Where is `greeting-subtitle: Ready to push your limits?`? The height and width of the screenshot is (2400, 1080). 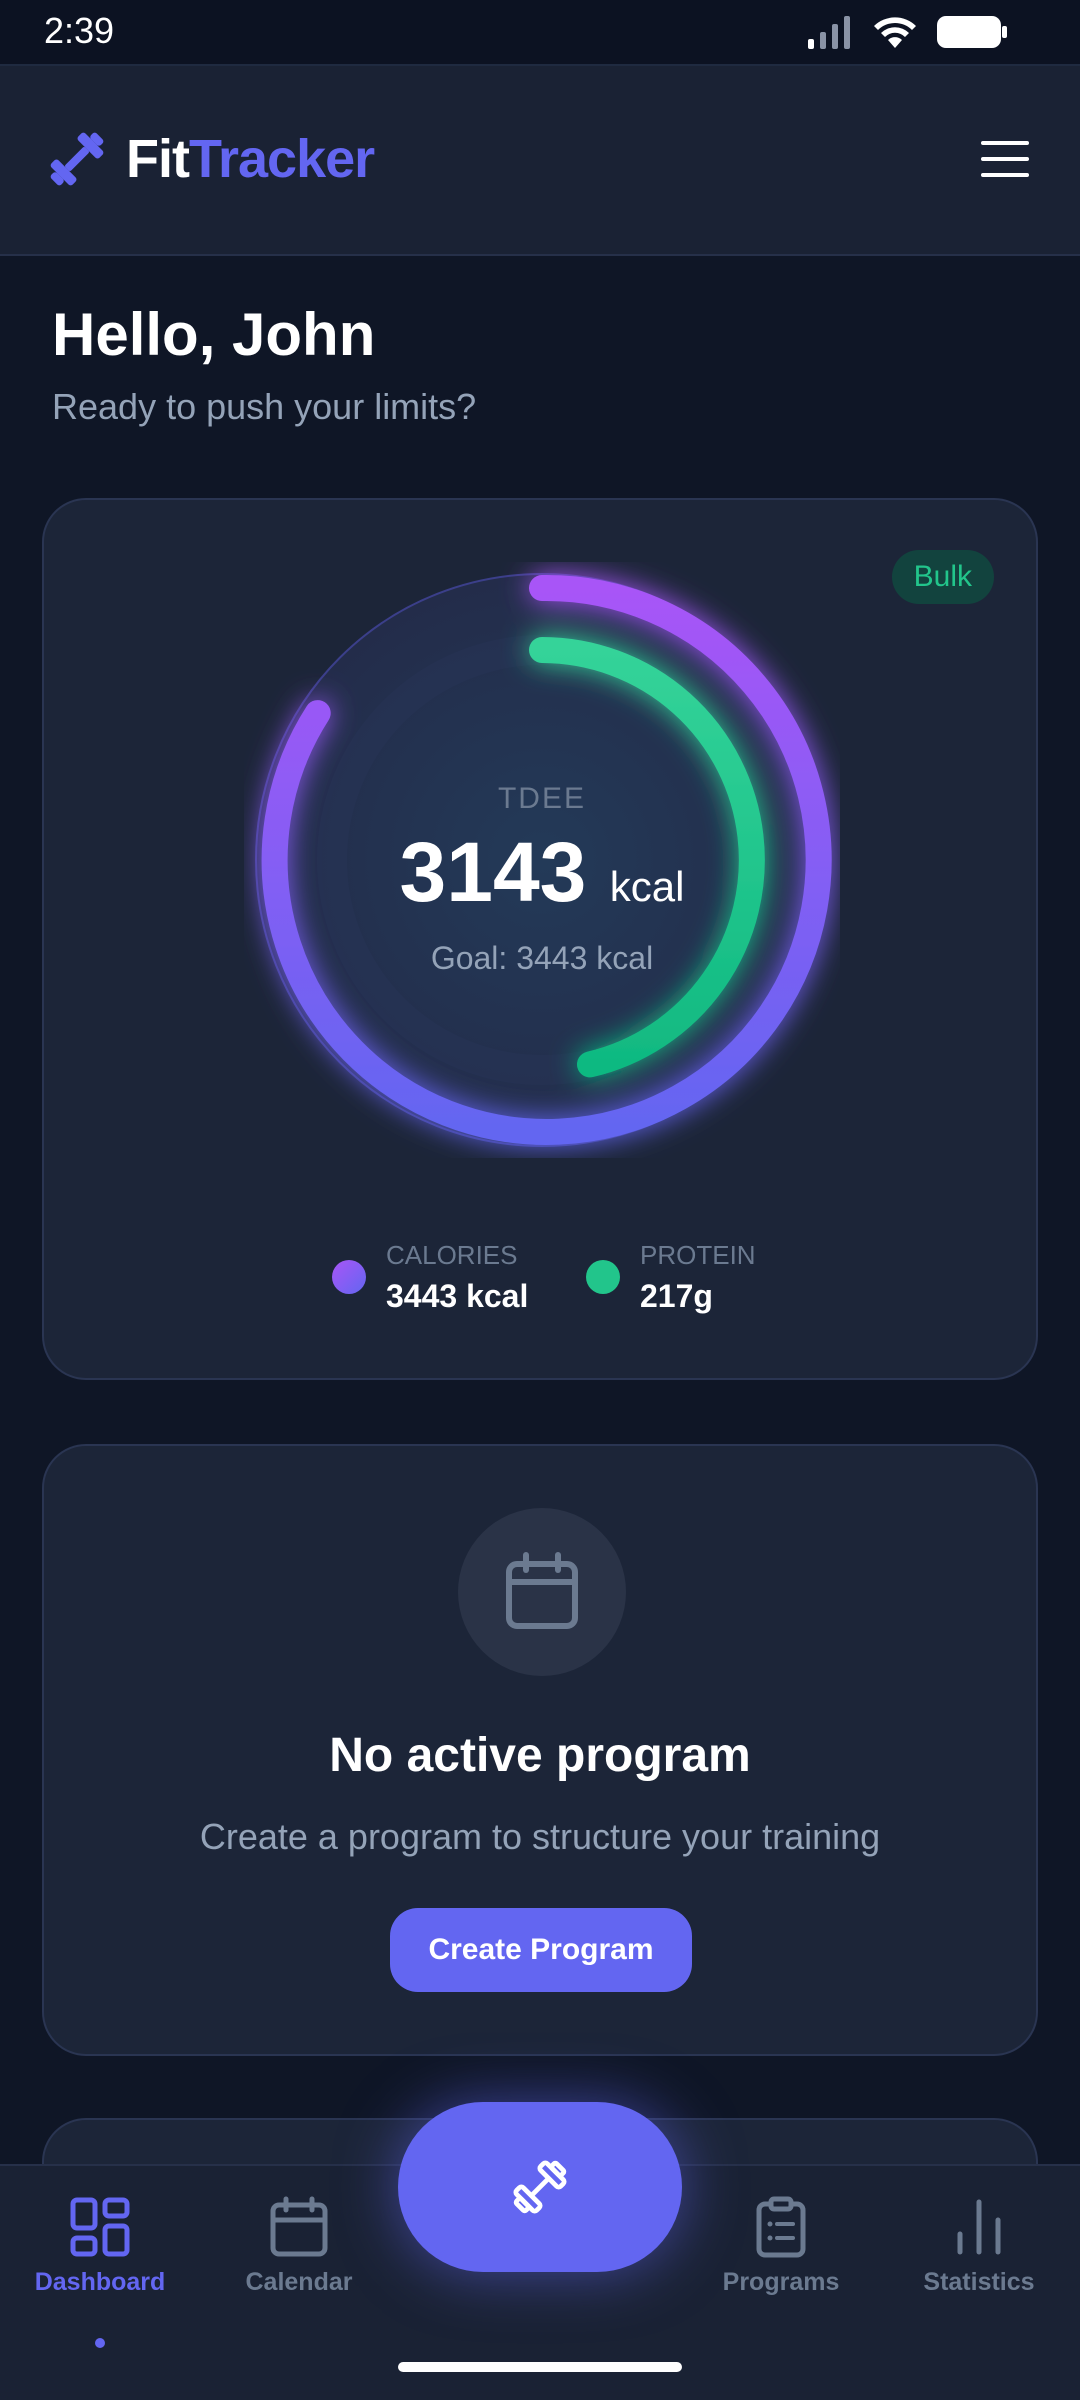 greeting-subtitle: Ready to push your limits? is located at coordinates (264, 406).